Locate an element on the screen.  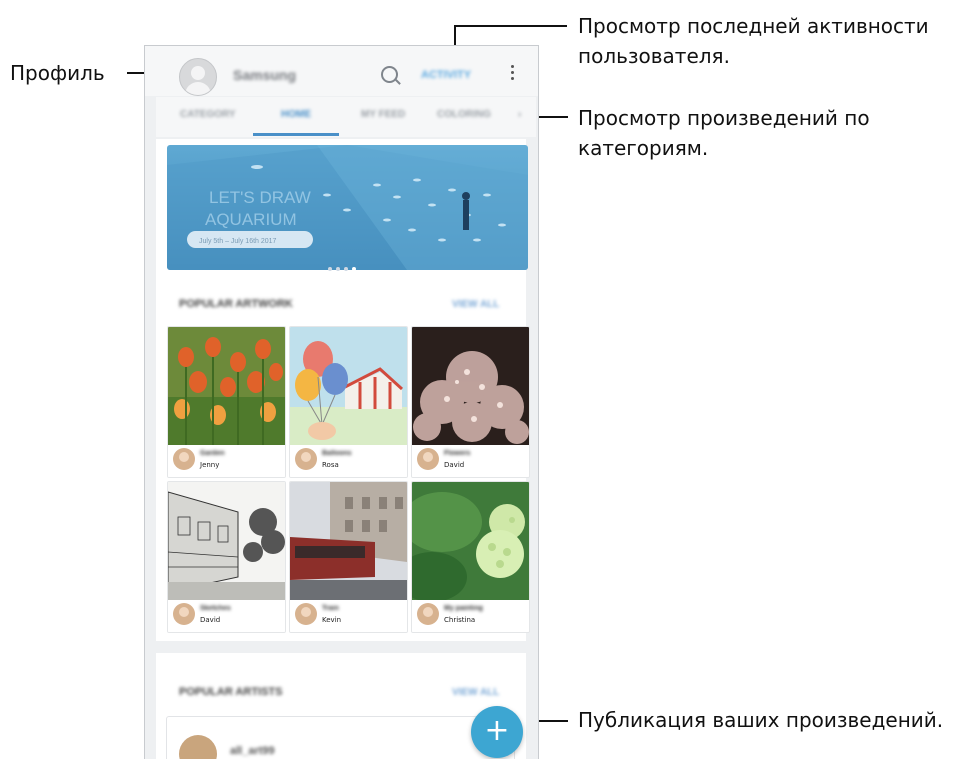
category-tabs: CATEGORY HOME MY FEED COLORING › is located at coordinates (346, 117).